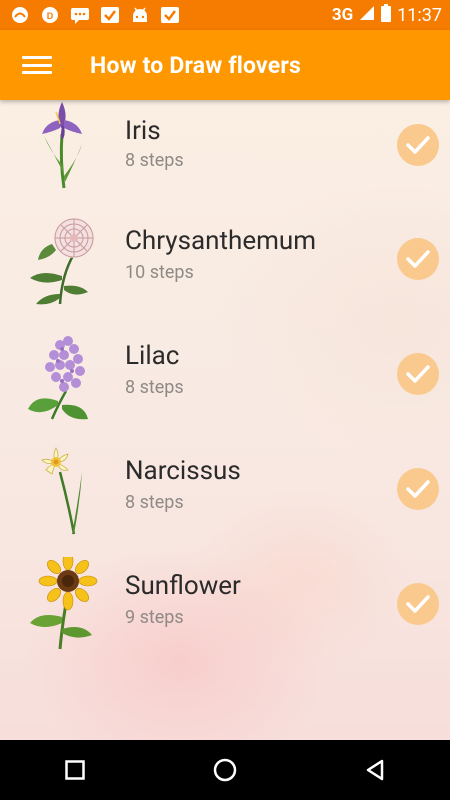 This screenshot has height=800, width=450. What do you see at coordinates (64, 490) in the screenshot?
I see `narcissus-icon` at bounding box center [64, 490].